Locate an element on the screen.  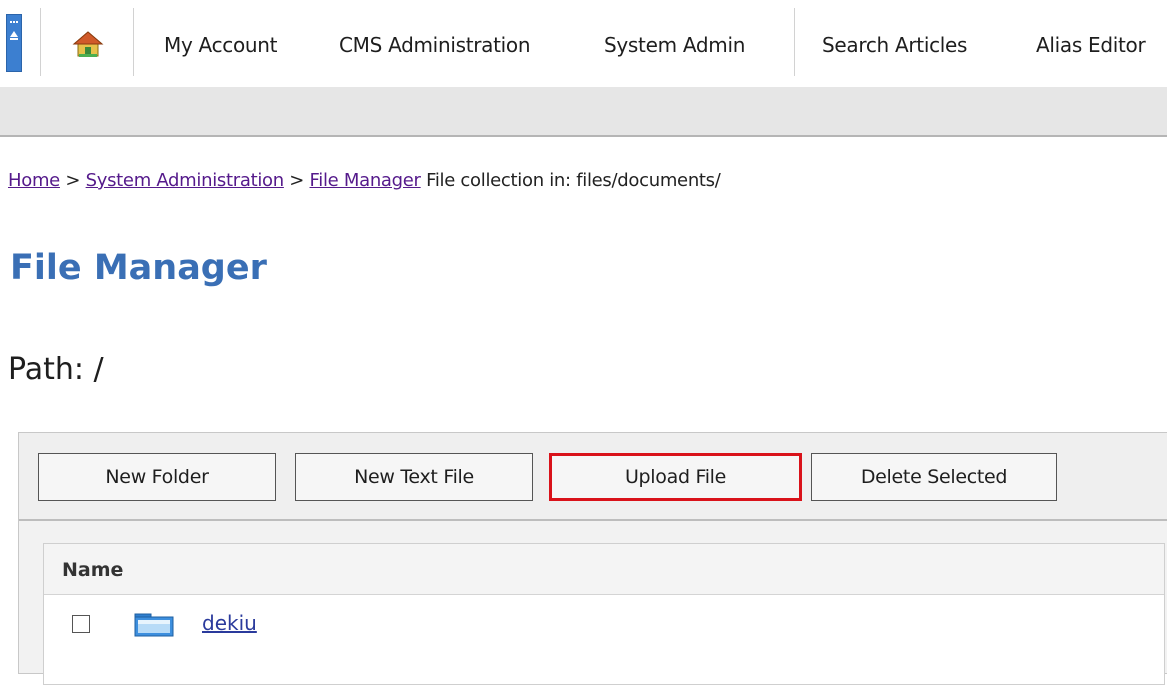
table-row: dekiu is located at coordinates (604, 615).